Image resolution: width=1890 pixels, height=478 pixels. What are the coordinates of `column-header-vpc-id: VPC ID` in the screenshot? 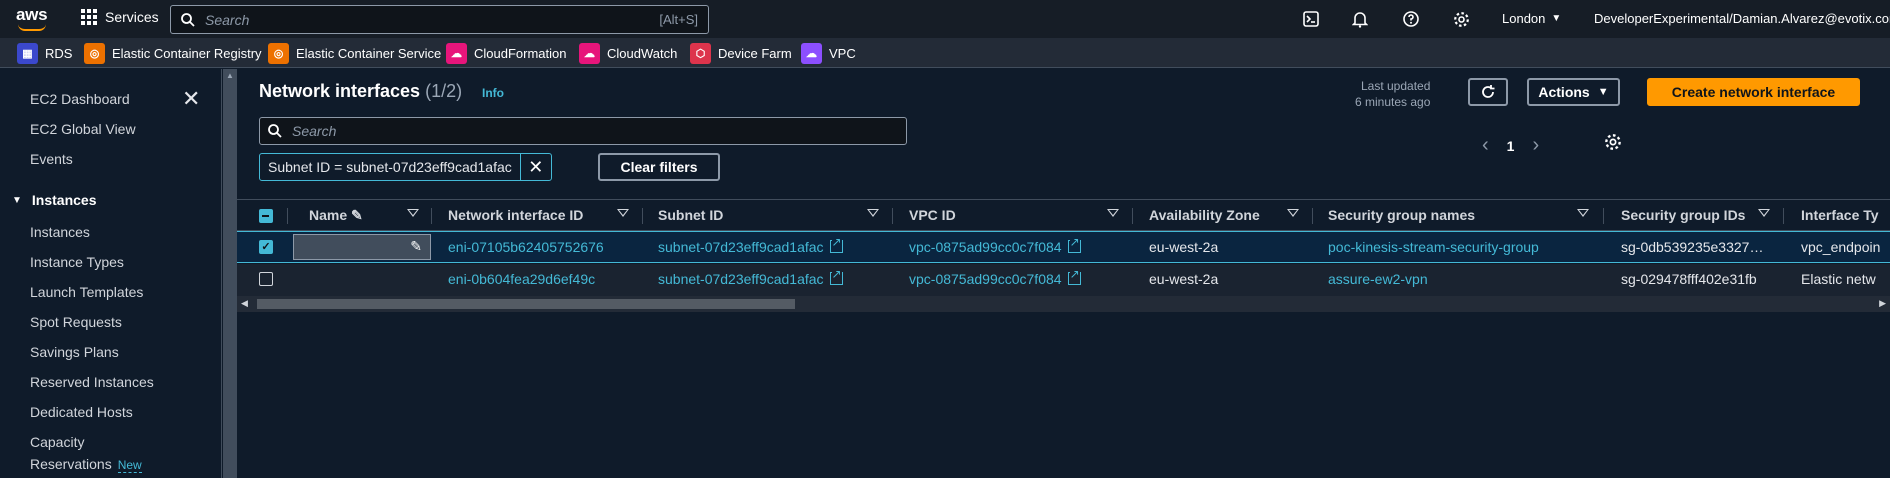 It's located at (932, 215).